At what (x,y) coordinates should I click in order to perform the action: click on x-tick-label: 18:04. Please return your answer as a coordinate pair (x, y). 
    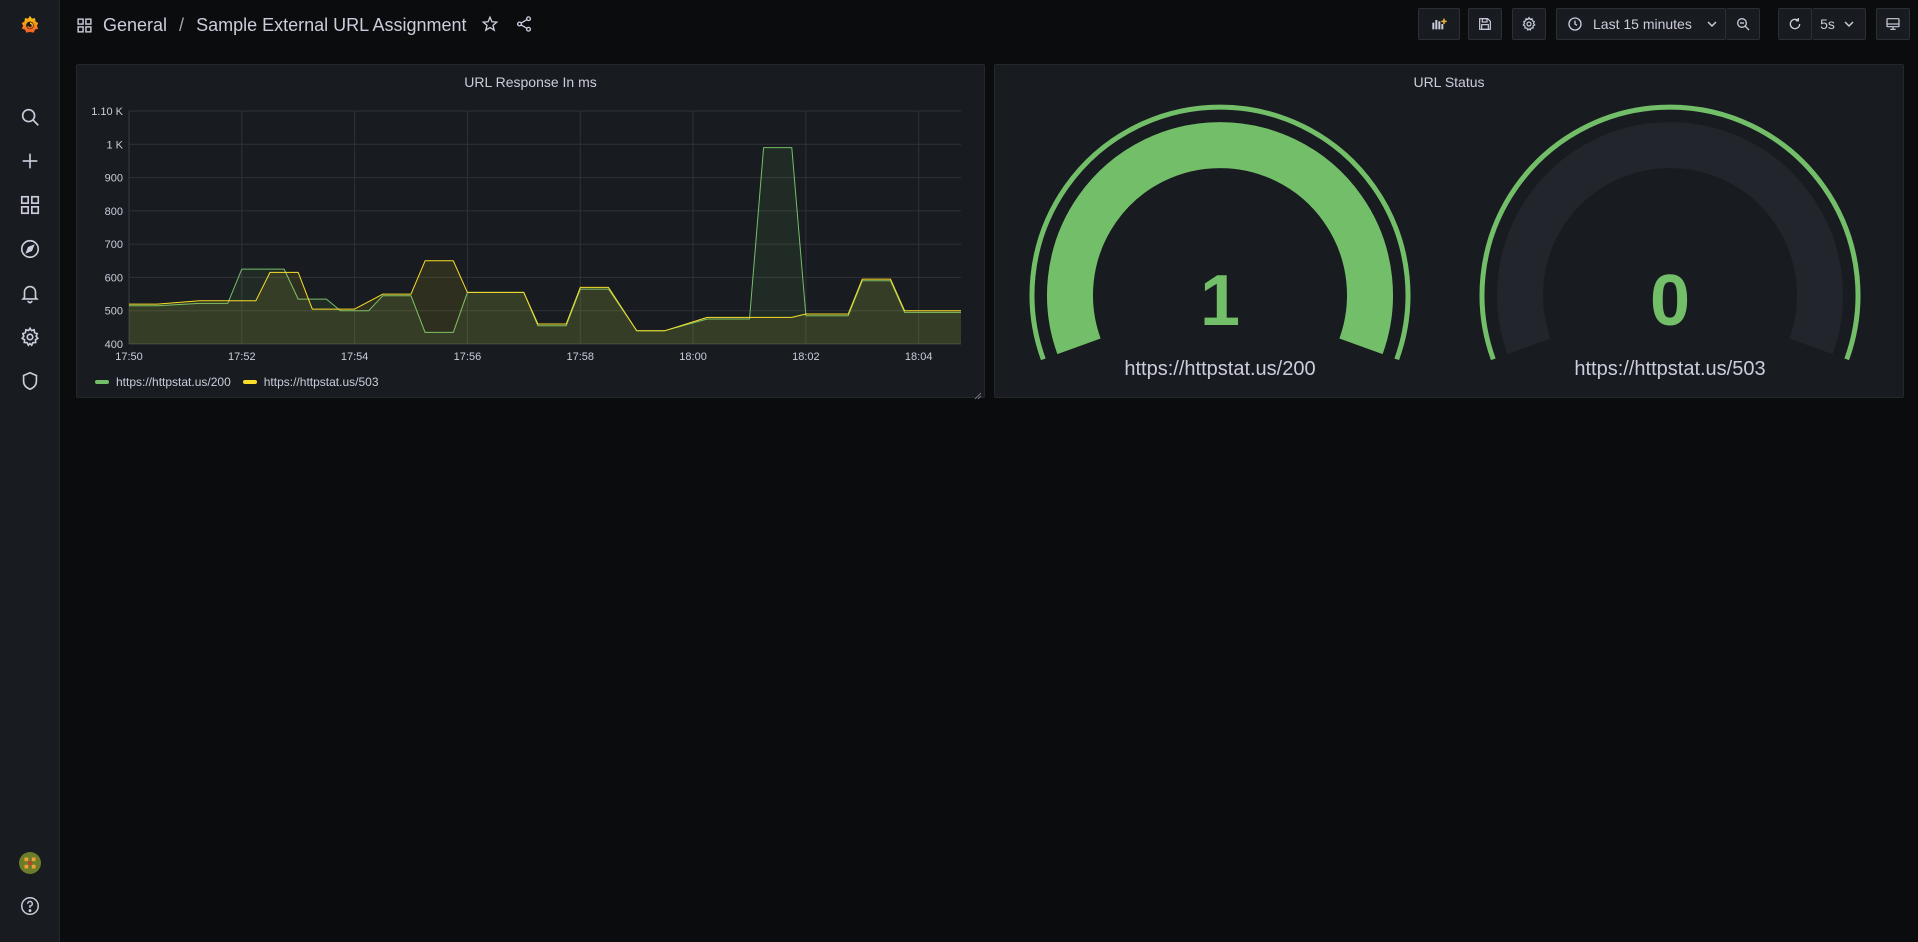
    Looking at the image, I should click on (919, 357).